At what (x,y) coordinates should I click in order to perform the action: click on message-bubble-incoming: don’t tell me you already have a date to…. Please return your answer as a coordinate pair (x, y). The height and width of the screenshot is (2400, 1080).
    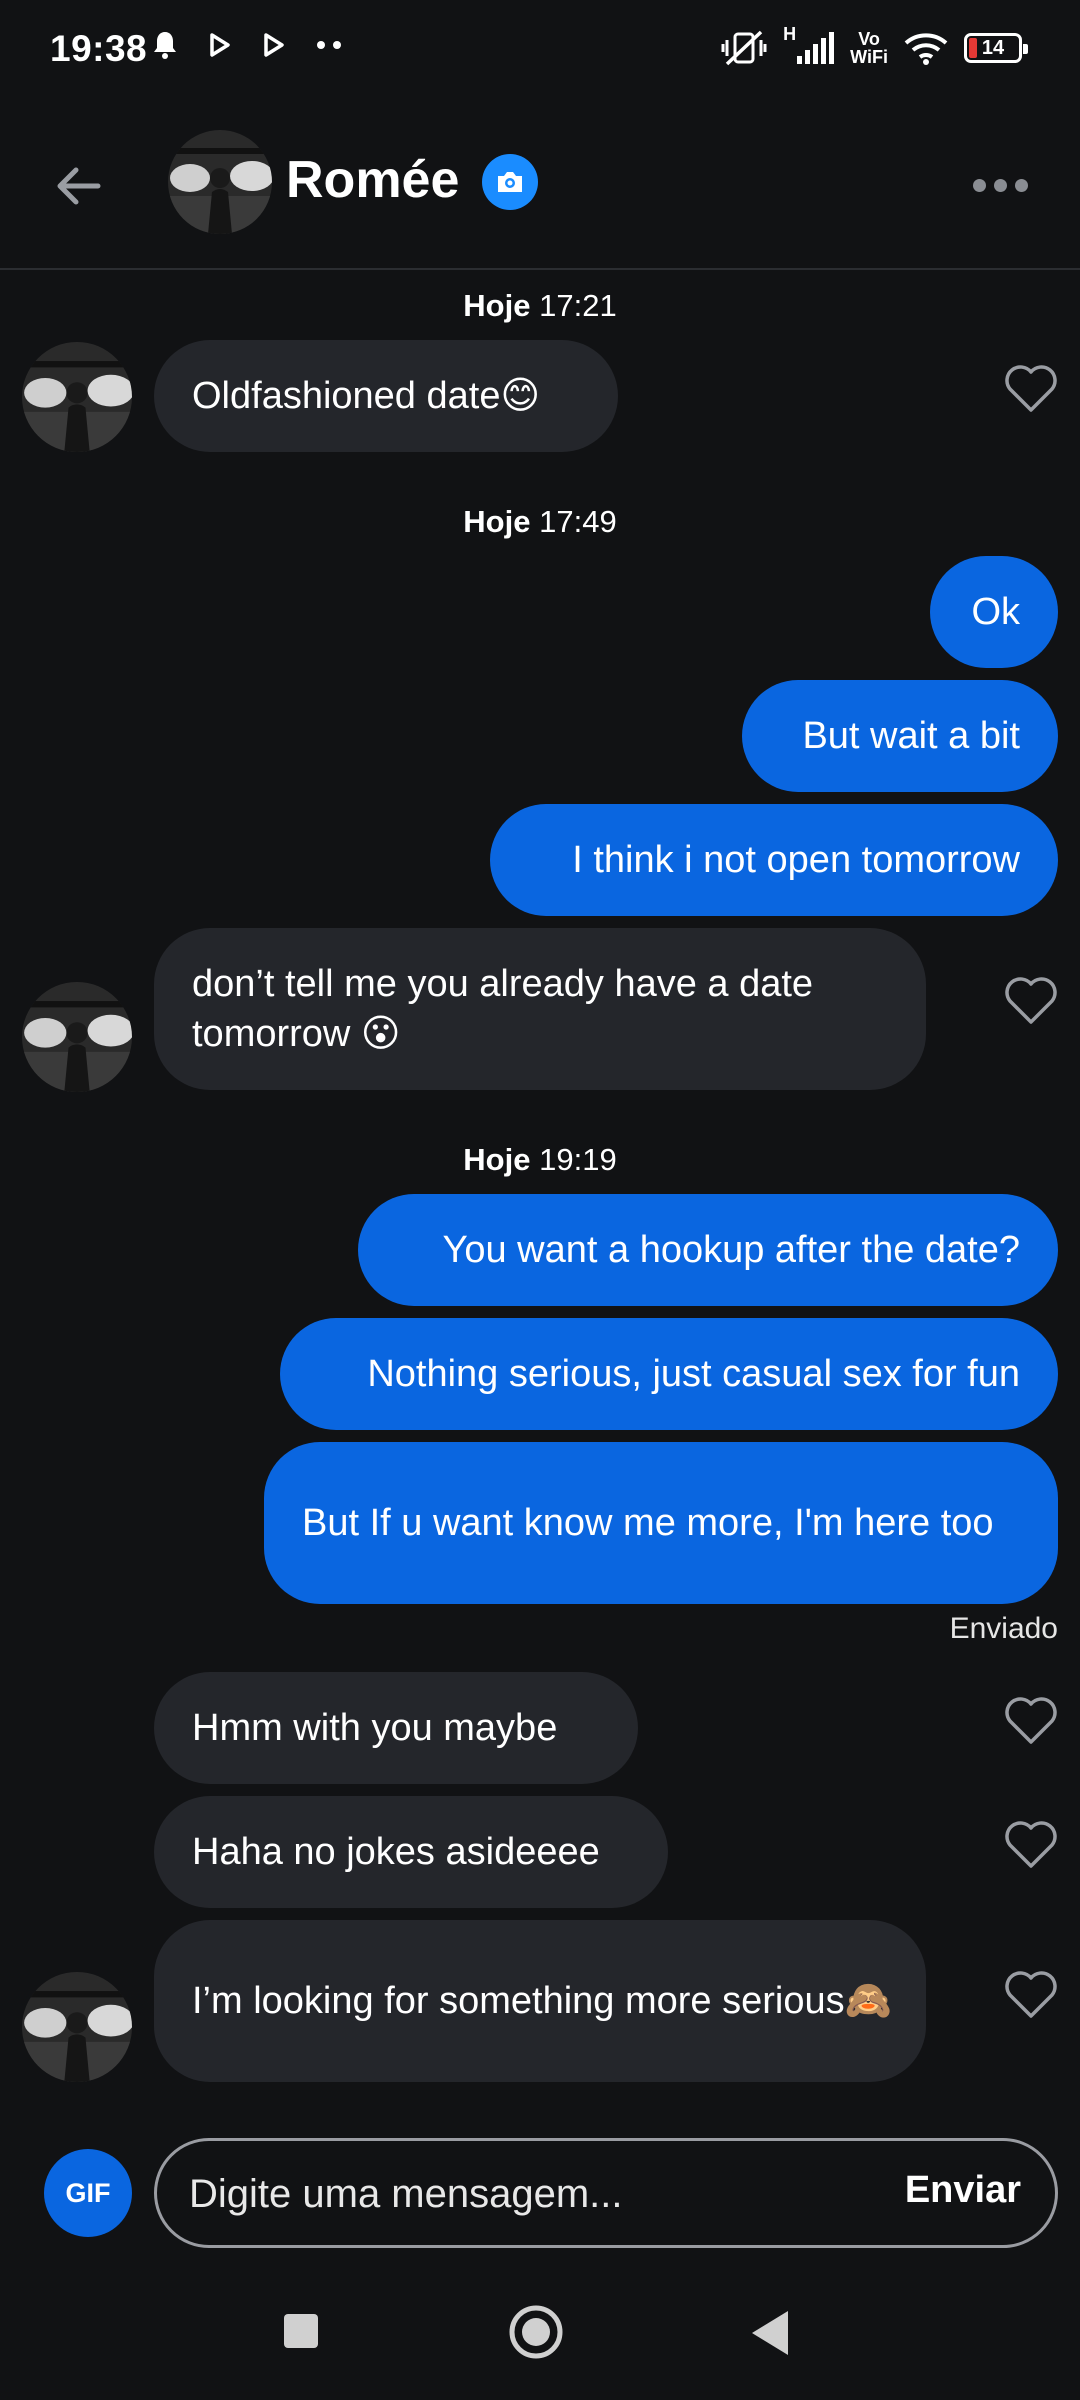
    Looking at the image, I should click on (540, 1009).